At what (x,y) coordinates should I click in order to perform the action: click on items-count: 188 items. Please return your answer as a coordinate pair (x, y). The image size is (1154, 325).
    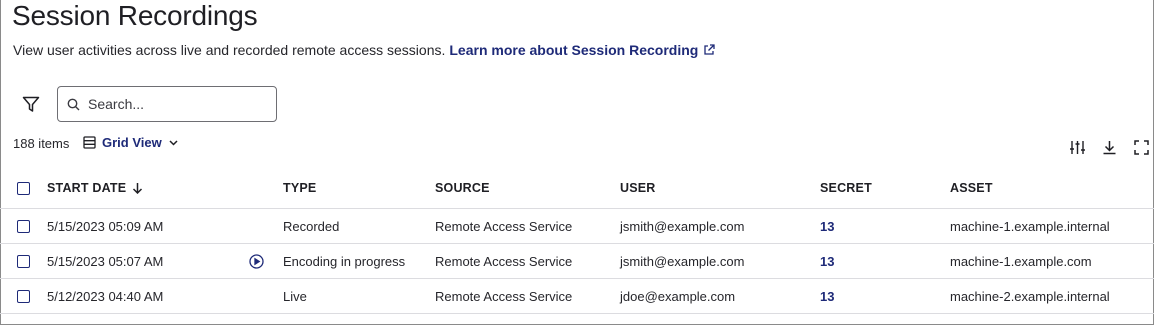
    Looking at the image, I should click on (41, 143).